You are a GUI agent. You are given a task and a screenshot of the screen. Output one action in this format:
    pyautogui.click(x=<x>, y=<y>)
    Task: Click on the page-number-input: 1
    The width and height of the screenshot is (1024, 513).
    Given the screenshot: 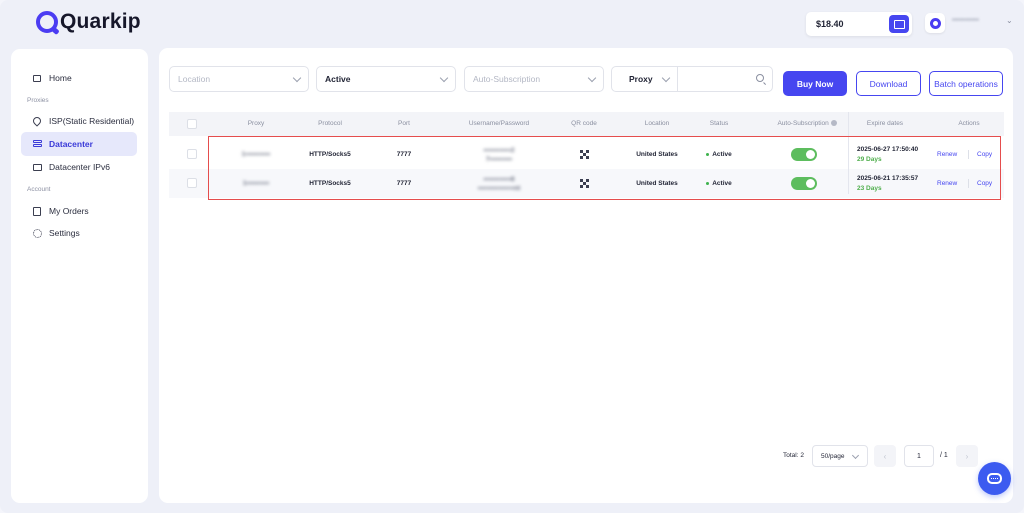 What is the action you would take?
    pyautogui.click(x=919, y=456)
    